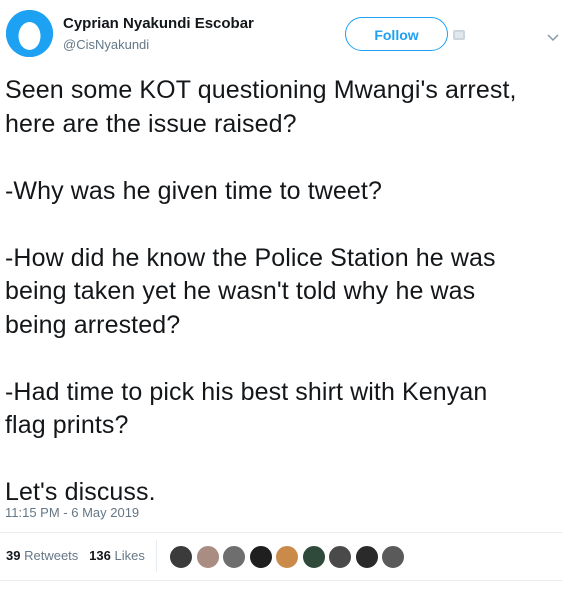 Image resolution: width=569 pixels, height=590 pixels. Describe the element at coordinates (396, 34) in the screenshot. I see `follow-button: Follow` at that location.